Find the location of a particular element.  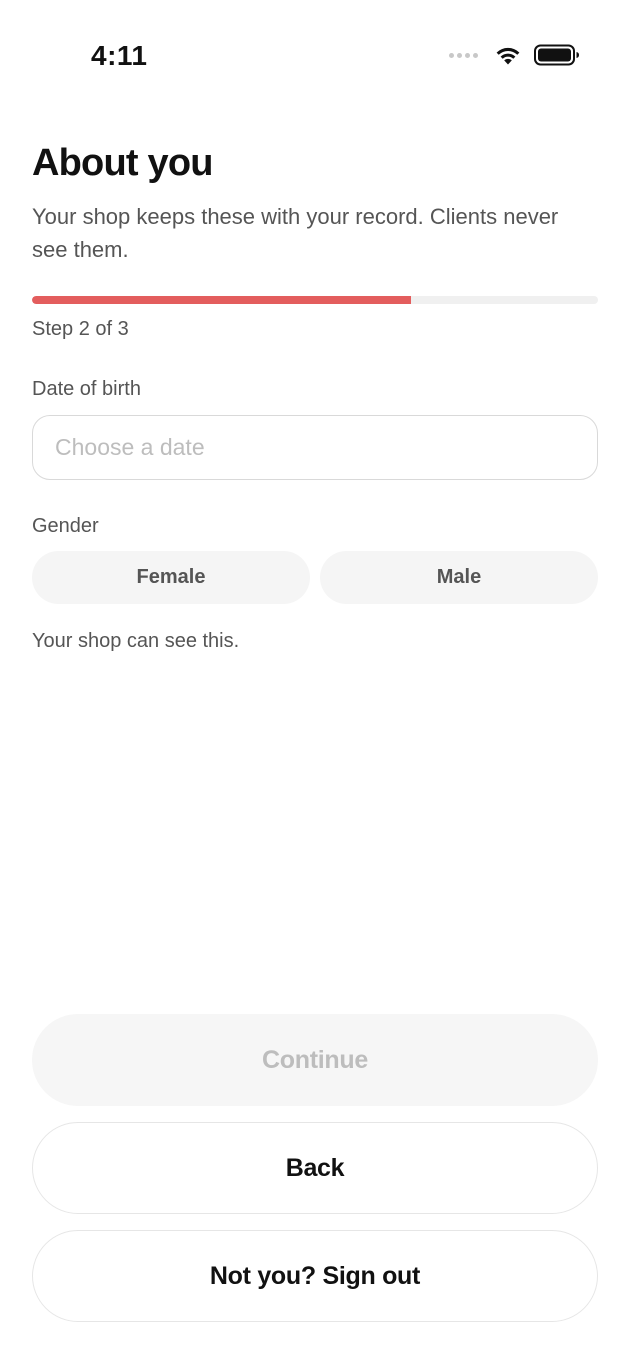

status-time: 4:11 is located at coordinates (119, 55).